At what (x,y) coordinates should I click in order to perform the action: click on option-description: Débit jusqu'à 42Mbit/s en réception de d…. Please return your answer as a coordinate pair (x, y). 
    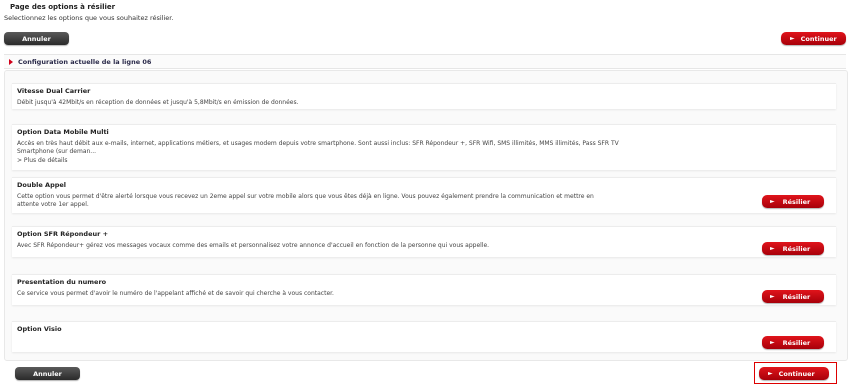
    Looking at the image, I should click on (158, 102).